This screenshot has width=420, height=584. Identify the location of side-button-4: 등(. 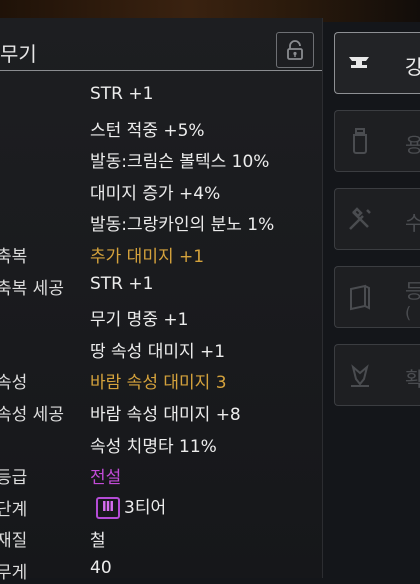
(377, 297).